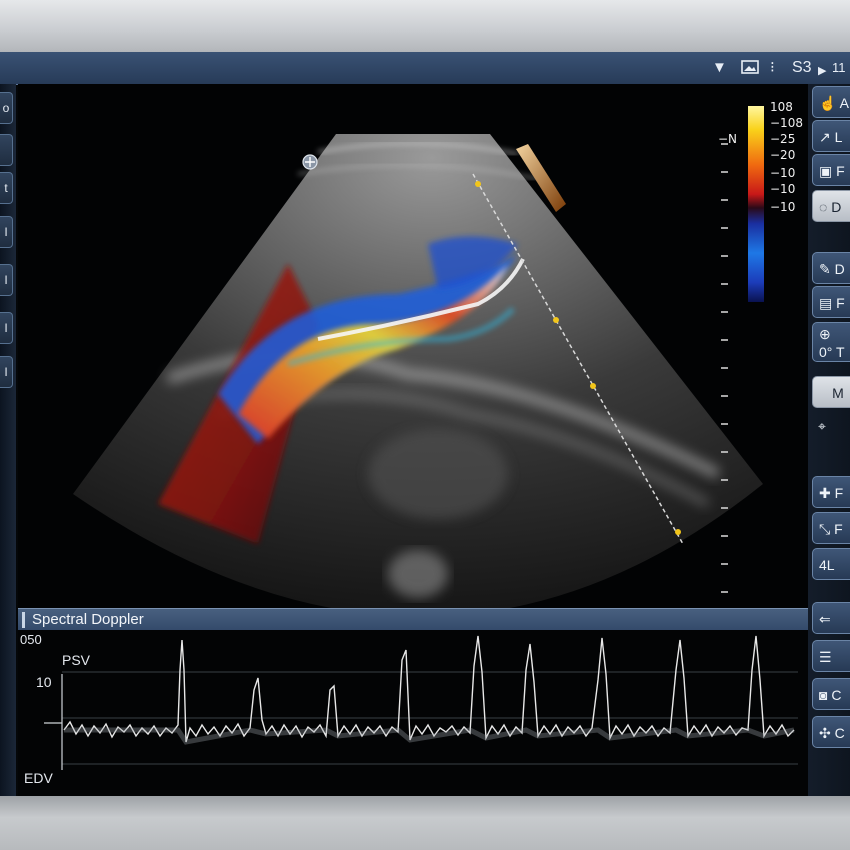  I want to click on settings-button: ✣ C, so click(831, 732).